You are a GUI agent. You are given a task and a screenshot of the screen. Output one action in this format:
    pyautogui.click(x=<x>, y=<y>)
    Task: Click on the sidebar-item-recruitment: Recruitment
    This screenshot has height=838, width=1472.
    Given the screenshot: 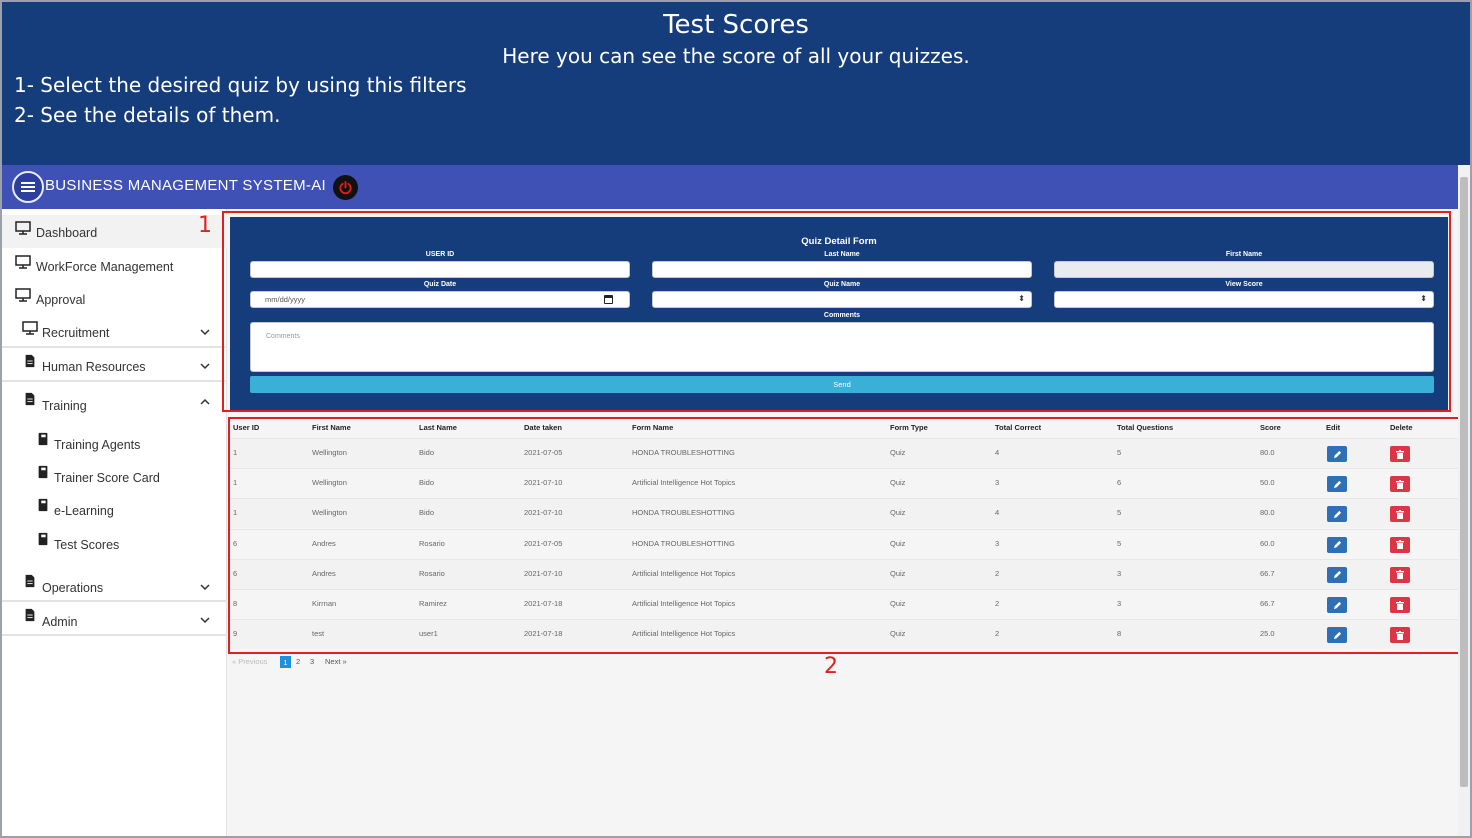 What is the action you would take?
    pyautogui.click(x=114, y=331)
    